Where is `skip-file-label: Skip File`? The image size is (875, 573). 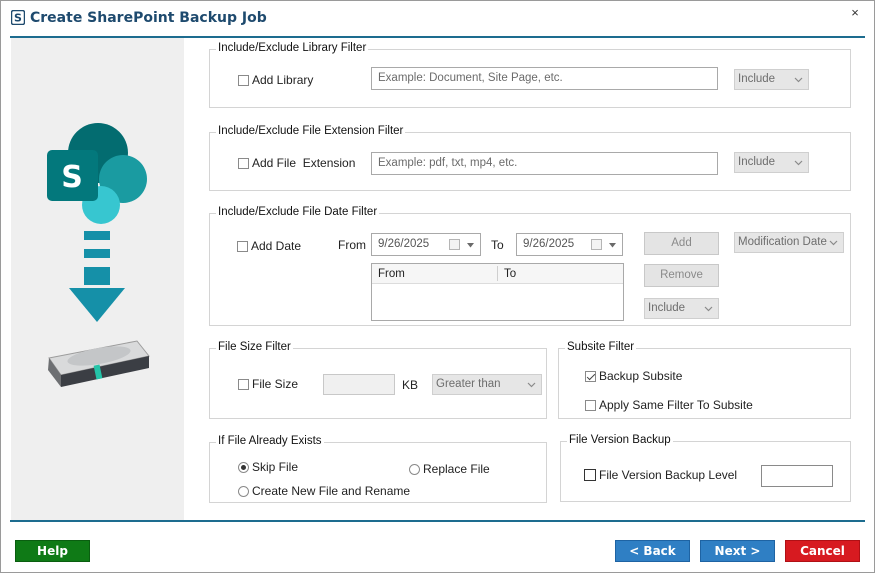 skip-file-label: Skip File is located at coordinates (275, 467).